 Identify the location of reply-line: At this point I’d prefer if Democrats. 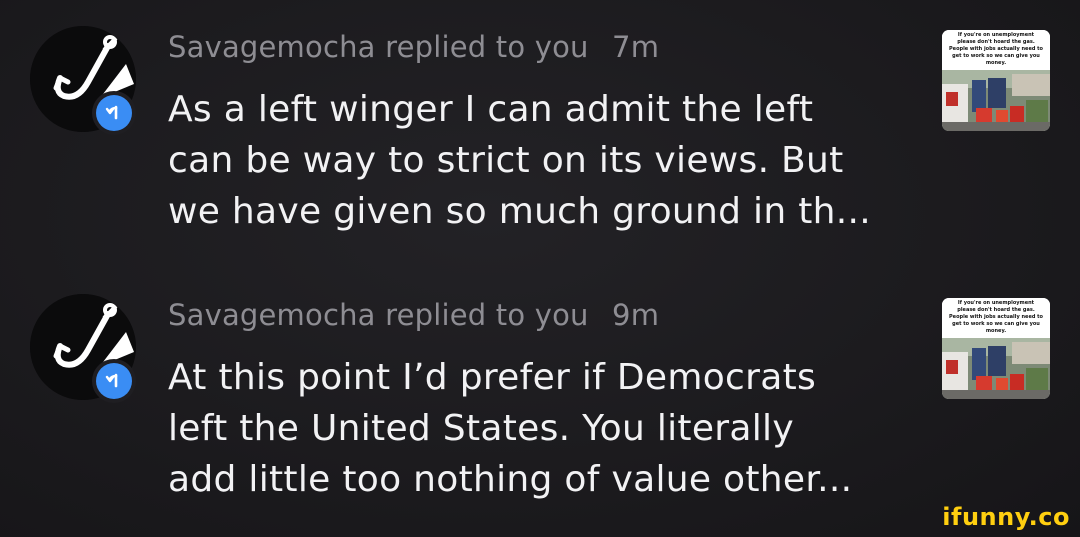
(492, 377).